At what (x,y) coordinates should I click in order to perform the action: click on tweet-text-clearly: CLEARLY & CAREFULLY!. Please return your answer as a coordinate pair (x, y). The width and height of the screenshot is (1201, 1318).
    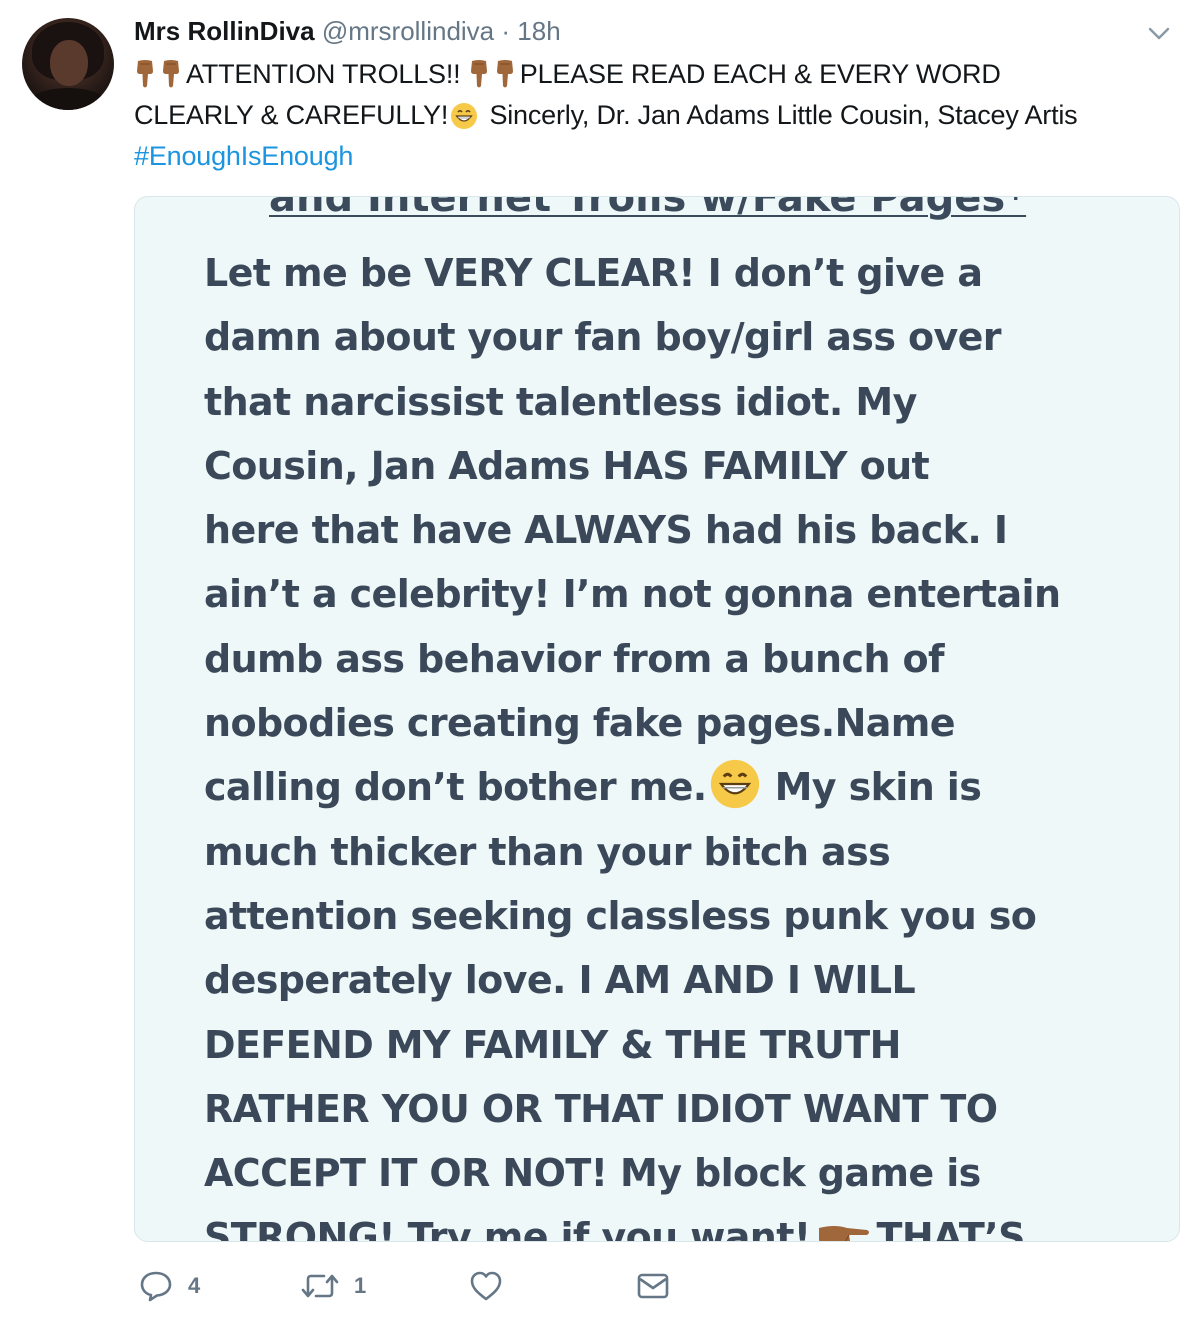
    Looking at the image, I should click on (291, 115).